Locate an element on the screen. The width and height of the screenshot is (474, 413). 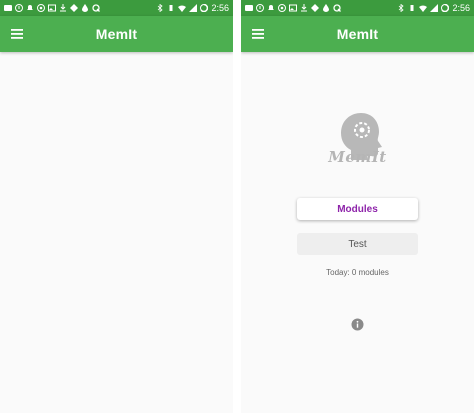
logo-text: MemIt is located at coordinates (357, 157).